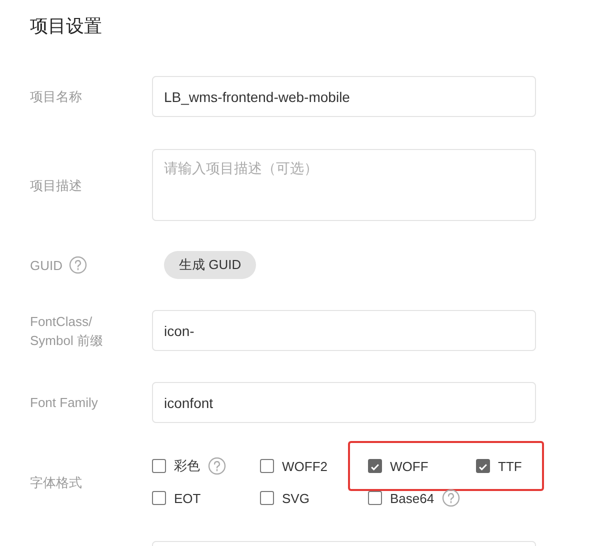 The image size is (590, 546). Describe the element at coordinates (56, 483) in the screenshot. I see `field-label: 字体格式` at that location.